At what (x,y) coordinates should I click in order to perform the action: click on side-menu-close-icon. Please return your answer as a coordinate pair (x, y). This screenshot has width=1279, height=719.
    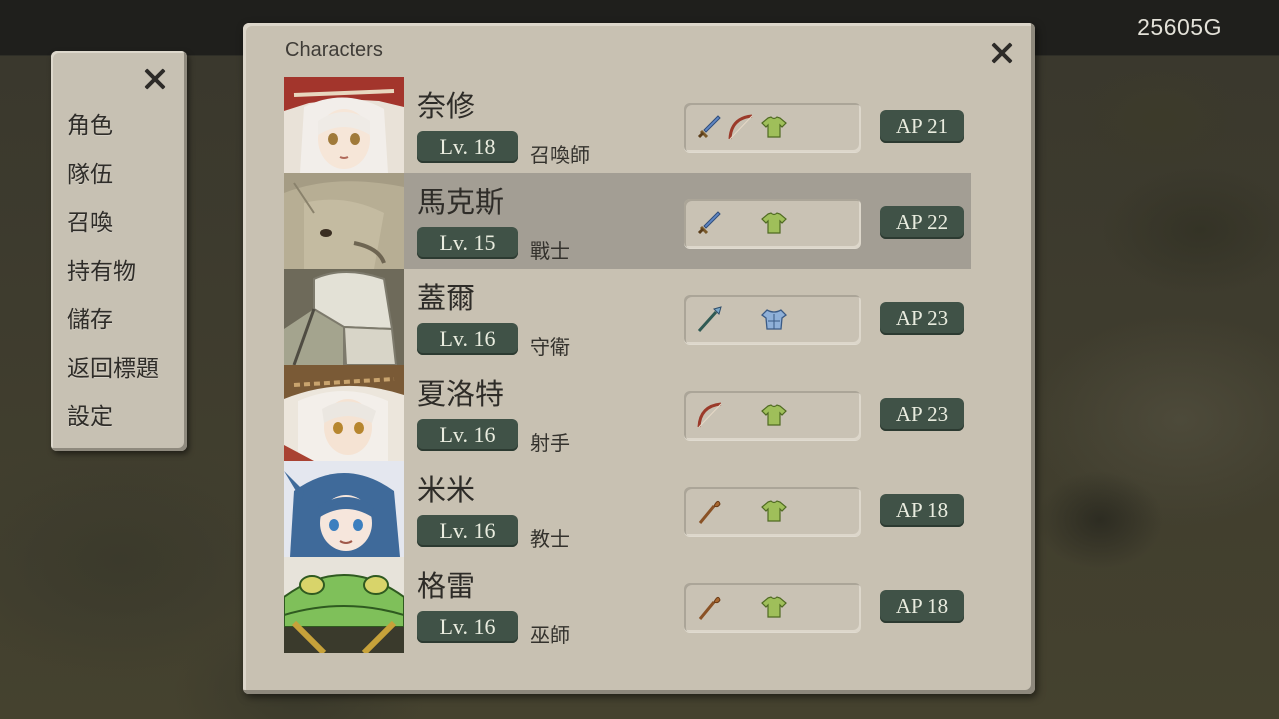
    Looking at the image, I should click on (155, 79).